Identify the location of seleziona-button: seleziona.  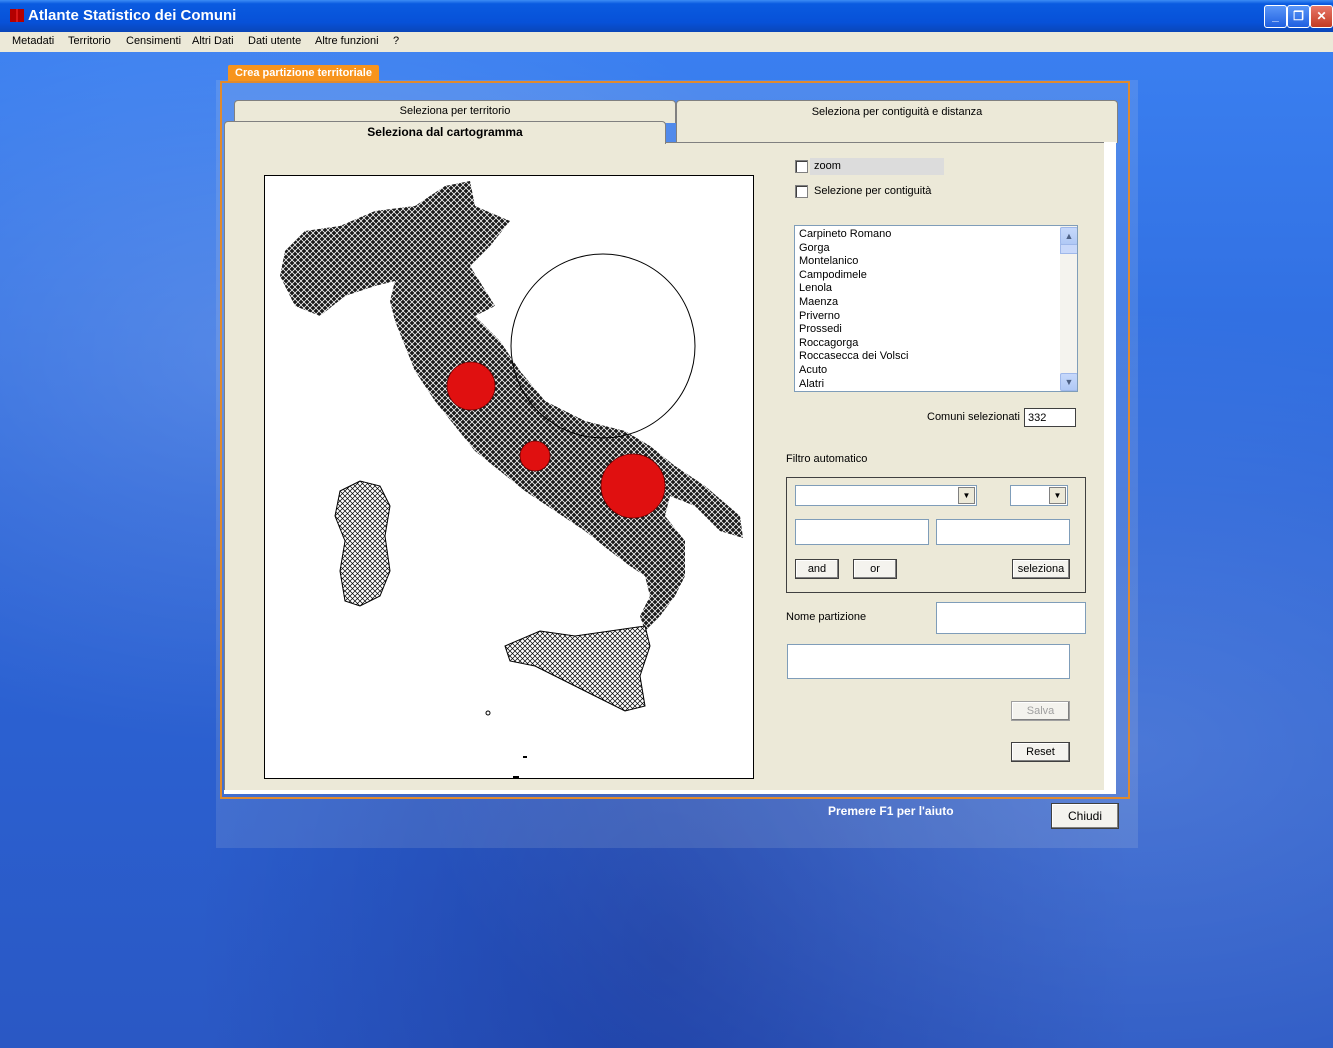
(1041, 569).